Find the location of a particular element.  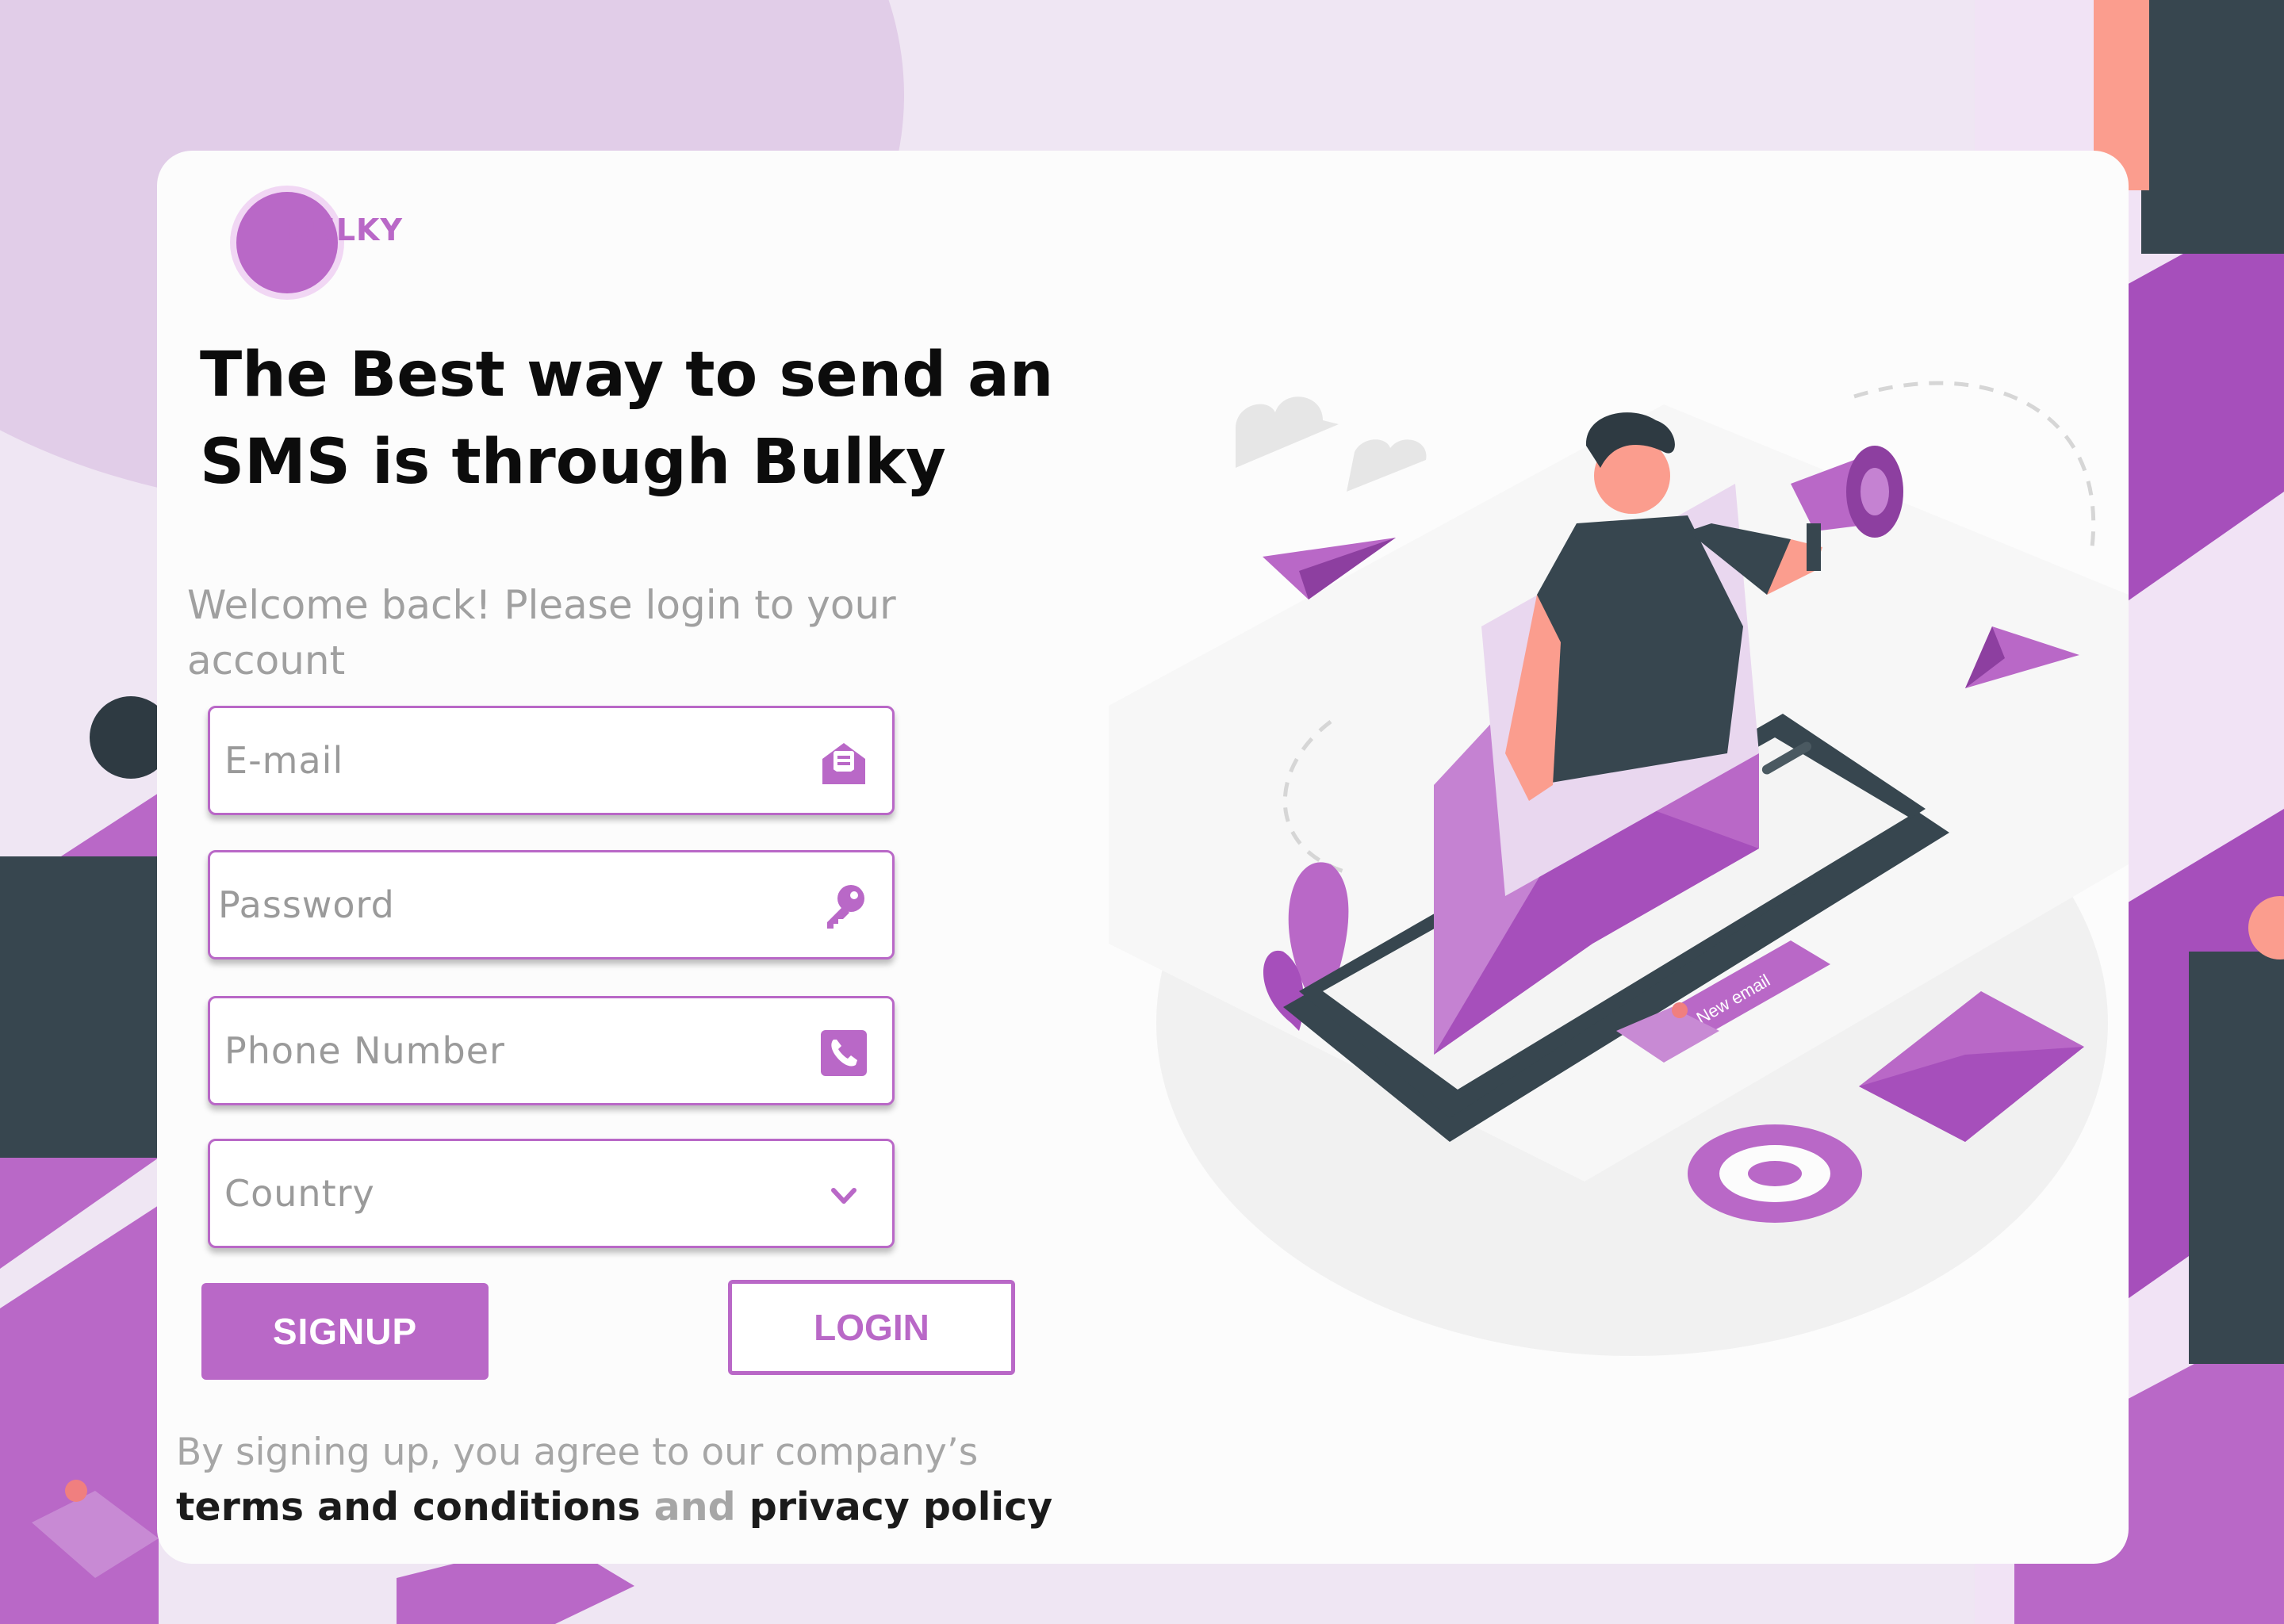

phone-icon is located at coordinates (844, 1053).